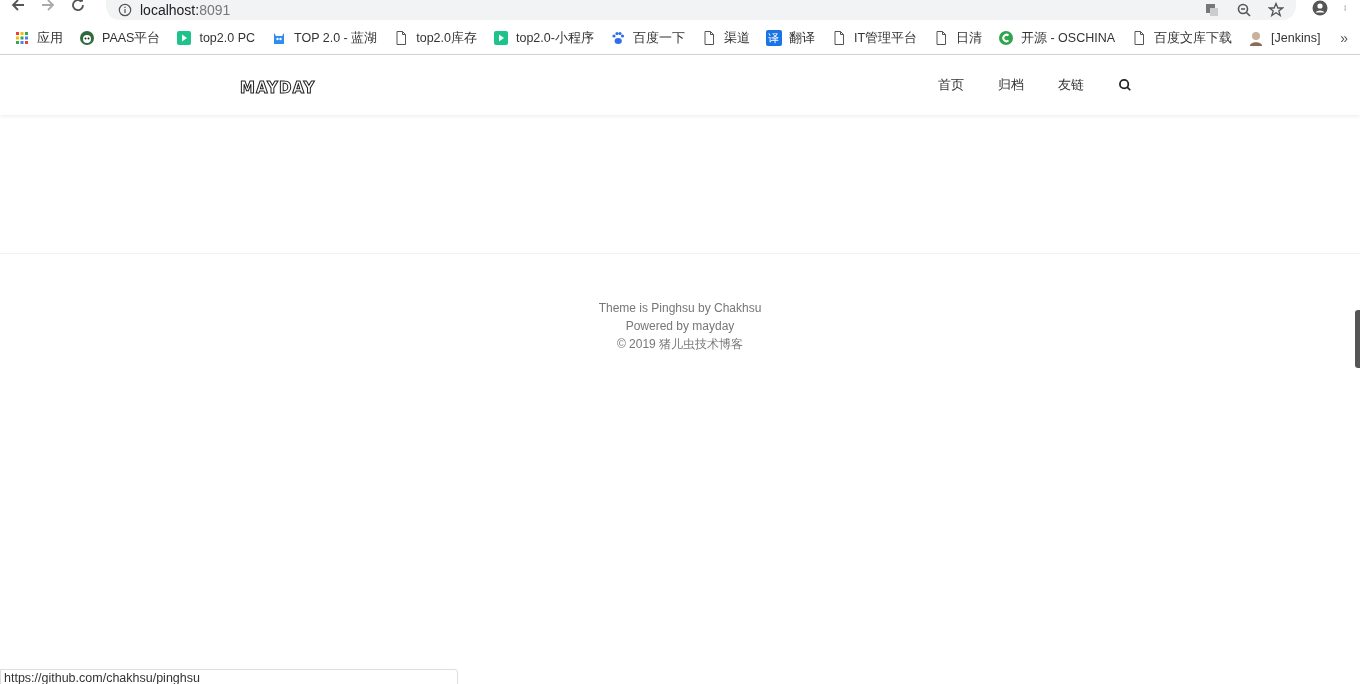 The height and width of the screenshot is (684, 1360). What do you see at coordinates (446, 38) in the screenshot?
I see `bookmark-label: top2.0库存` at bounding box center [446, 38].